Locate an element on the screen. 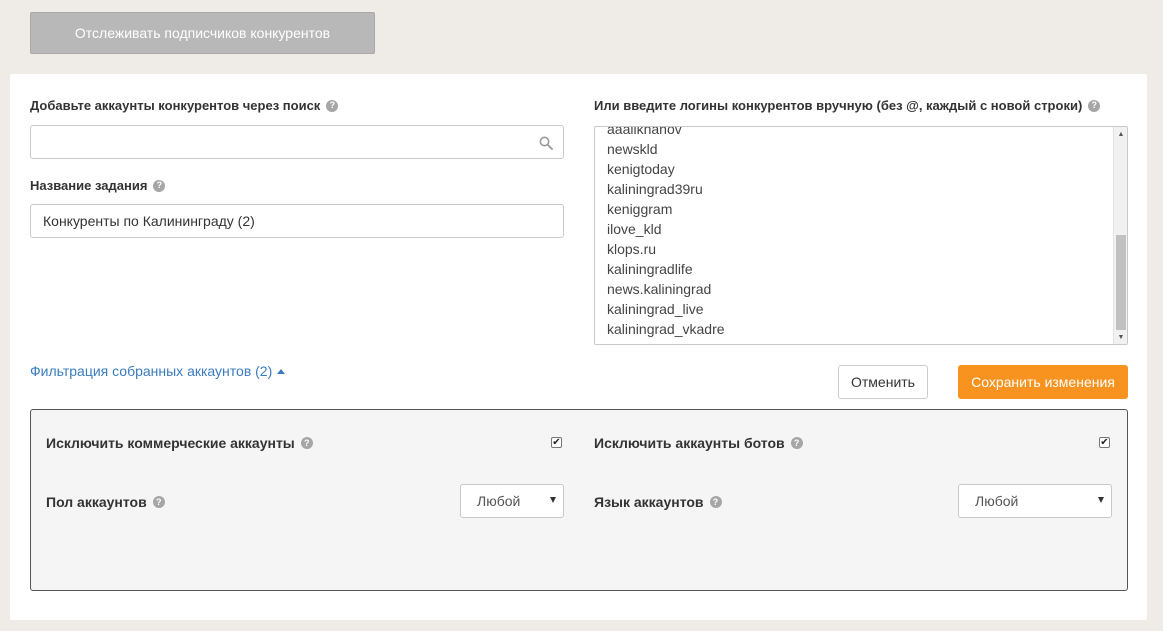 This screenshot has width=1163, height=631. login-line: keniggram is located at coordinates (640, 209).